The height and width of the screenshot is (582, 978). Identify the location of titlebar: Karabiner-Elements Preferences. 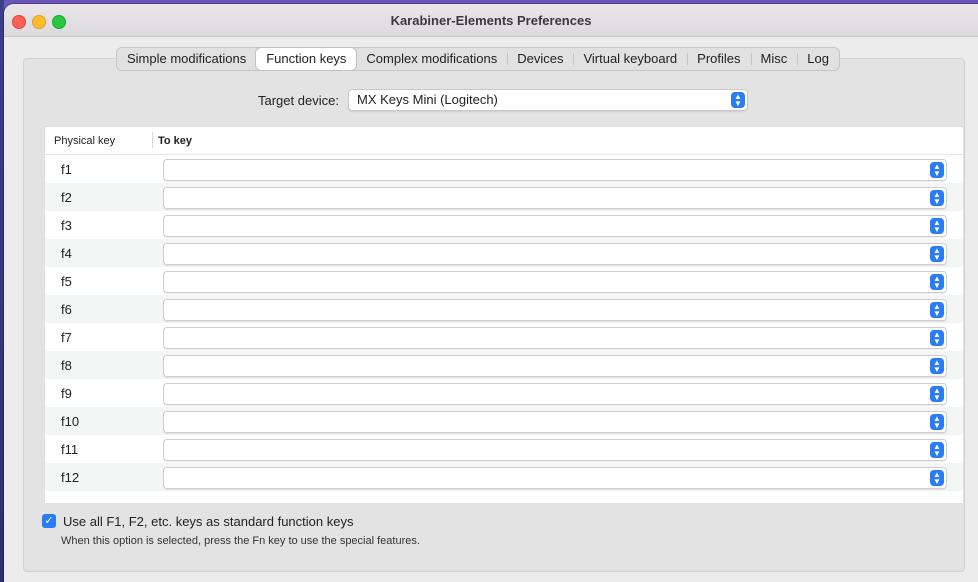
(491, 20).